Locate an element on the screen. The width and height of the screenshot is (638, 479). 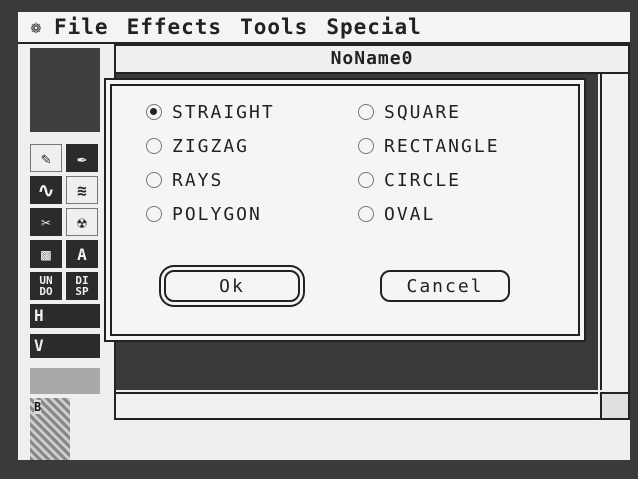
option-label: SQUARE is located at coordinates (423, 112).